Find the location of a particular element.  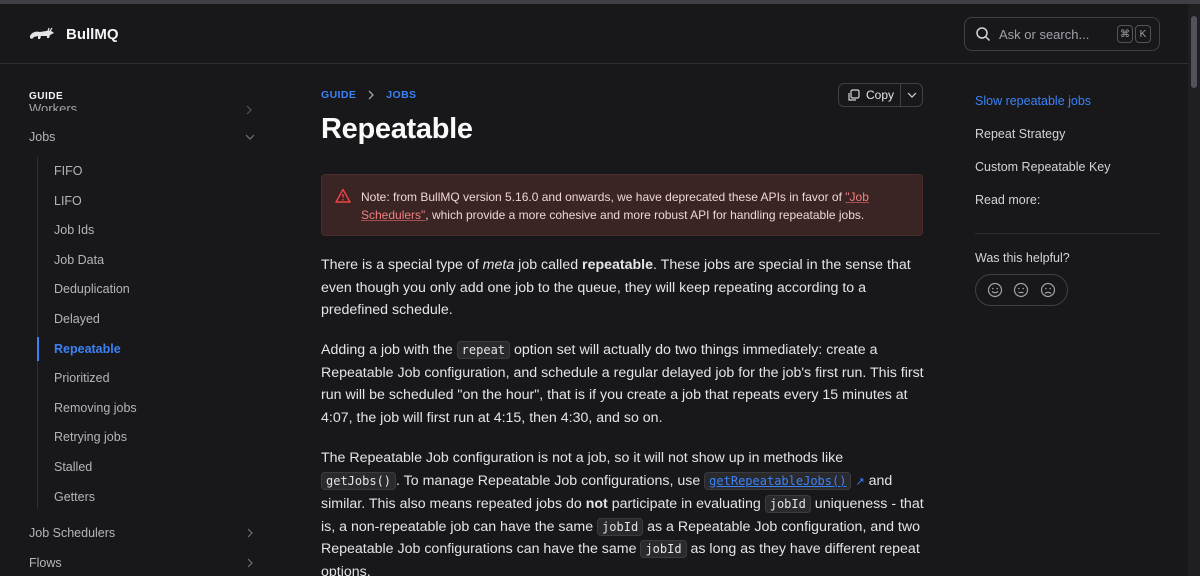

copy-options-button is located at coordinates (911, 95).